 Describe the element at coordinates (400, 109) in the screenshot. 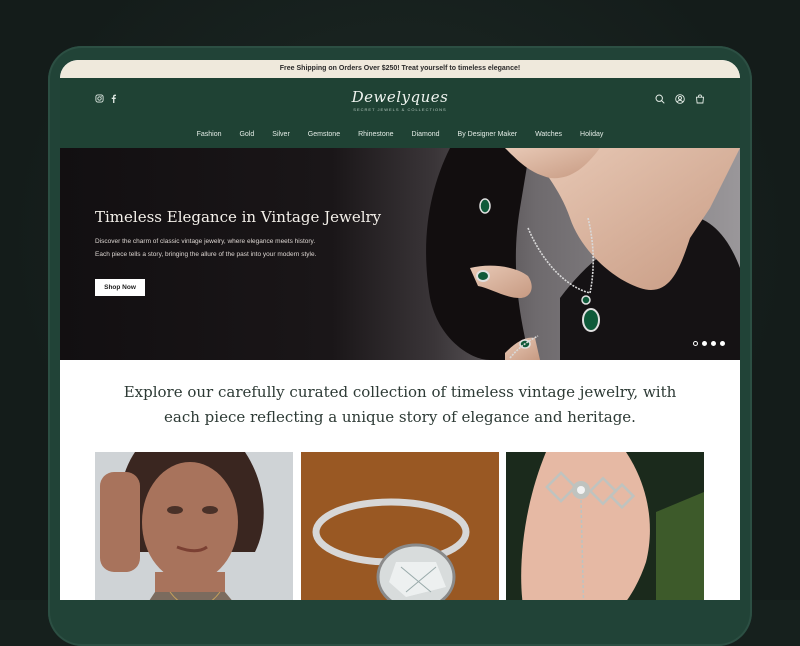

I see `brand-tagline: SECRET JEWELS & COLLECTIONS` at that location.